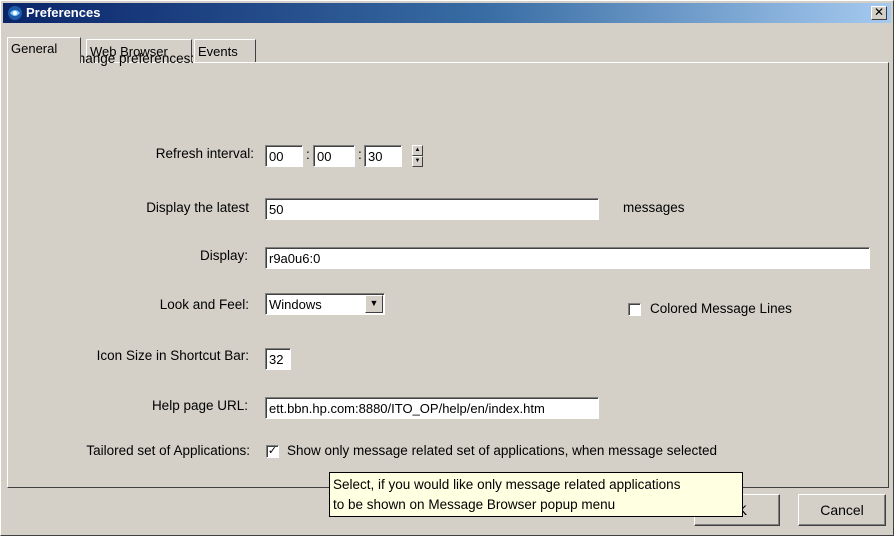  I want to click on tab-events: Events, so click(225, 51).